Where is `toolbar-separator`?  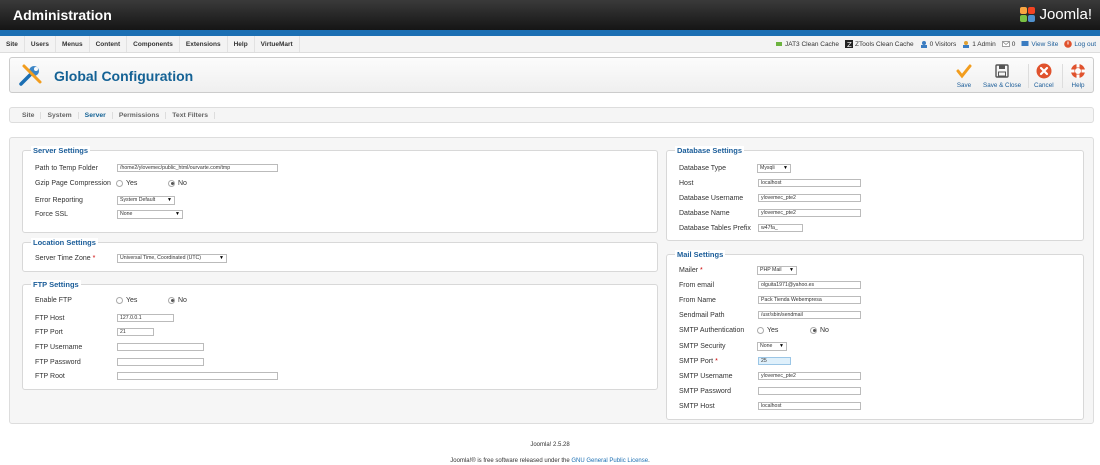 toolbar-separator is located at coordinates (1062, 76).